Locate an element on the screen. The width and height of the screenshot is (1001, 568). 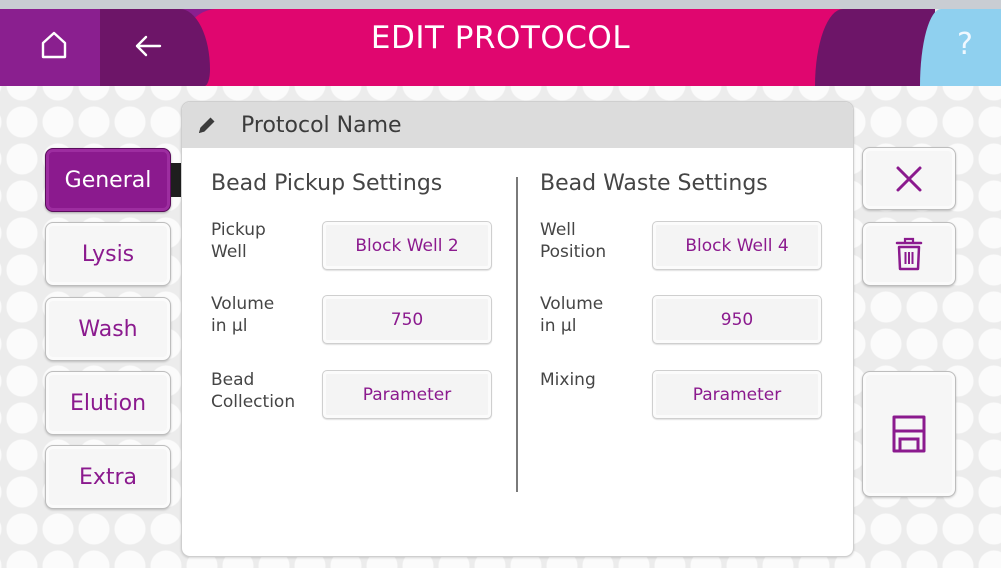
tab-elution: Elution is located at coordinates (108, 403).